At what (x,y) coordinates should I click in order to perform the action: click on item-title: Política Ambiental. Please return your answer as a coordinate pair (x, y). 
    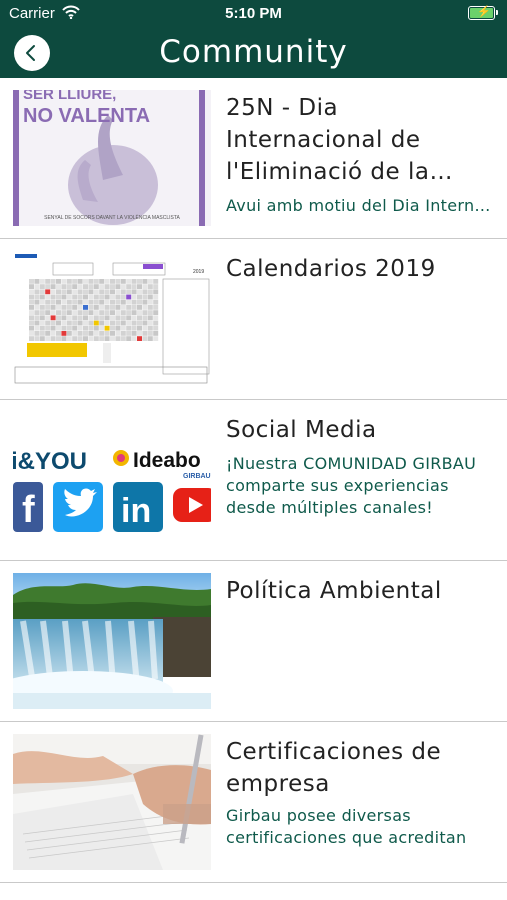
    Looking at the image, I should click on (334, 591).